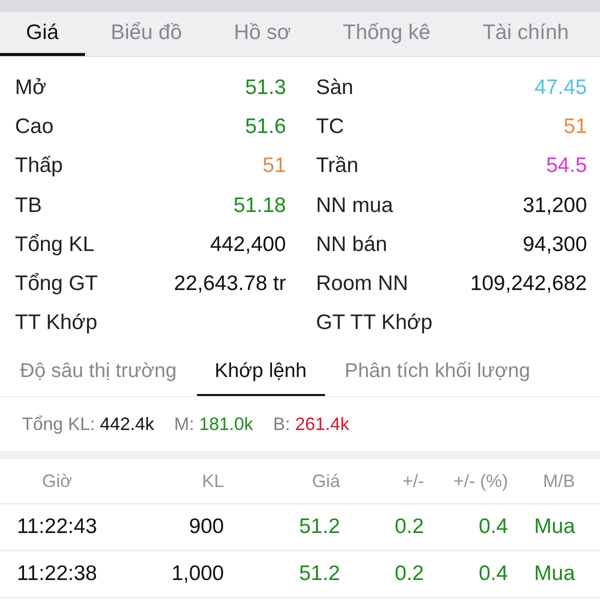 Image resolution: width=600 pixels, height=600 pixels. I want to click on tab: Thống kê, so click(386, 34).